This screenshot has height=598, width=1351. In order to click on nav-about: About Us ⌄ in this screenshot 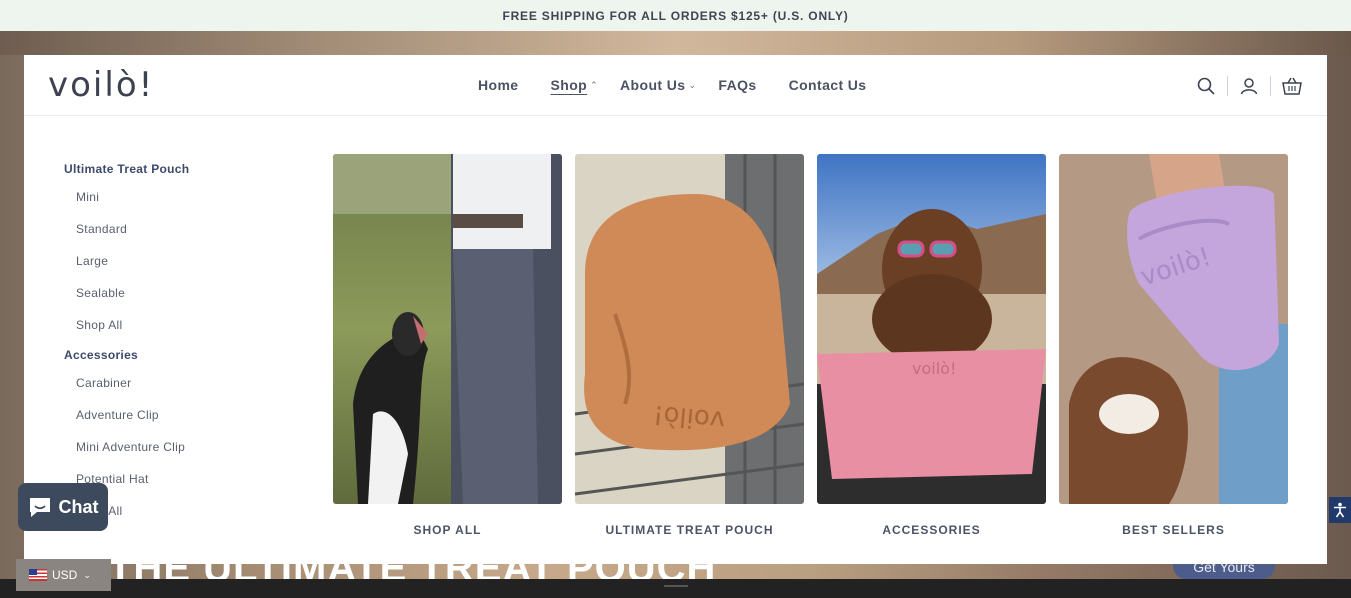, I will do `click(658, 85)`.